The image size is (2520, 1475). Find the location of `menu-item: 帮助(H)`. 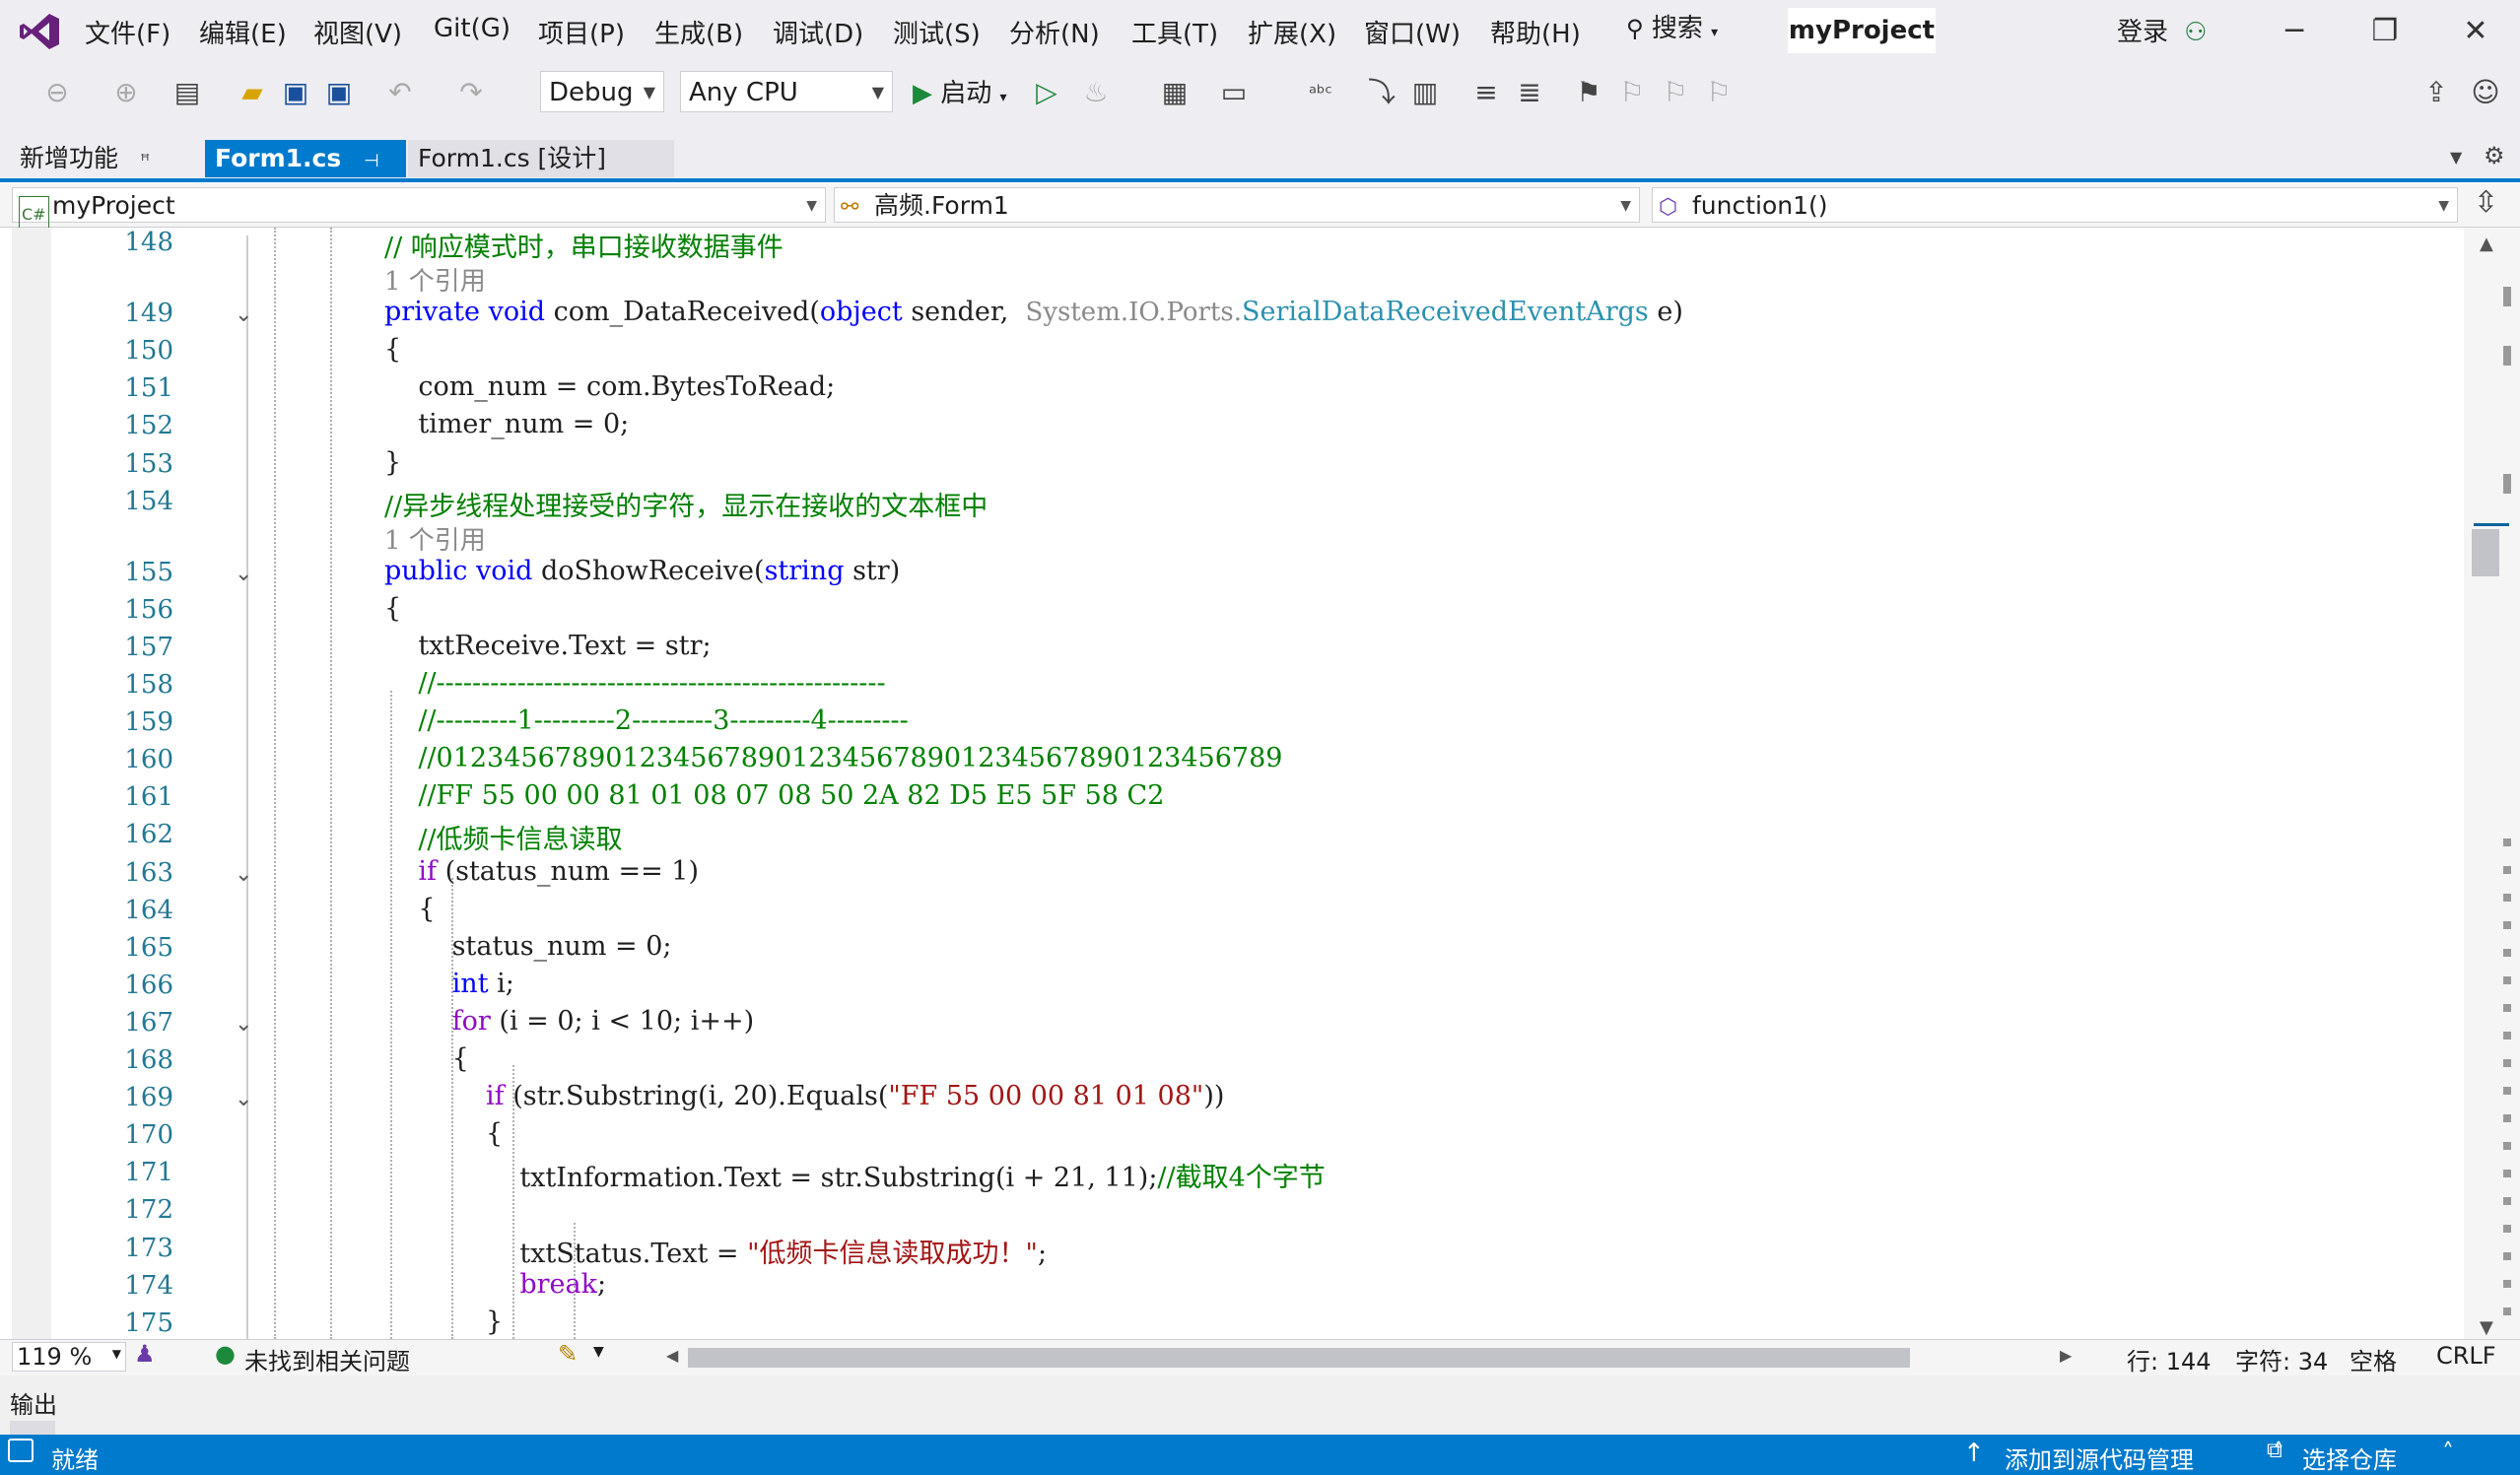

menu-item: 帮助(H) is located at coordinates (1535, 32).